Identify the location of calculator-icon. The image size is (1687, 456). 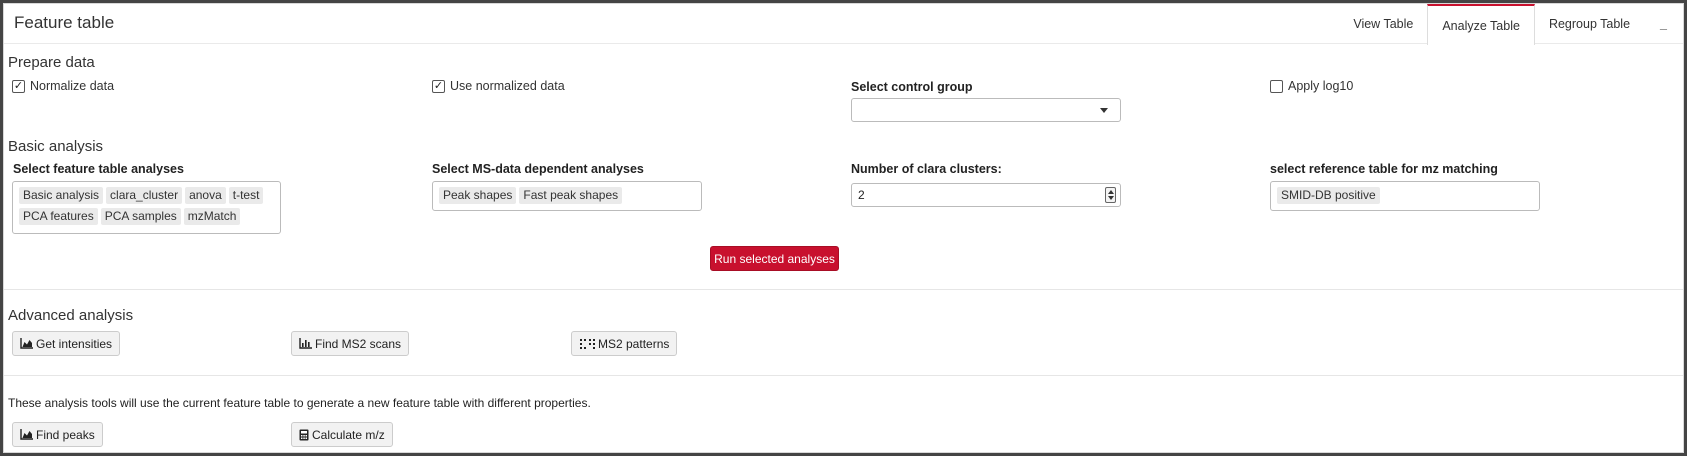
(304, 434).